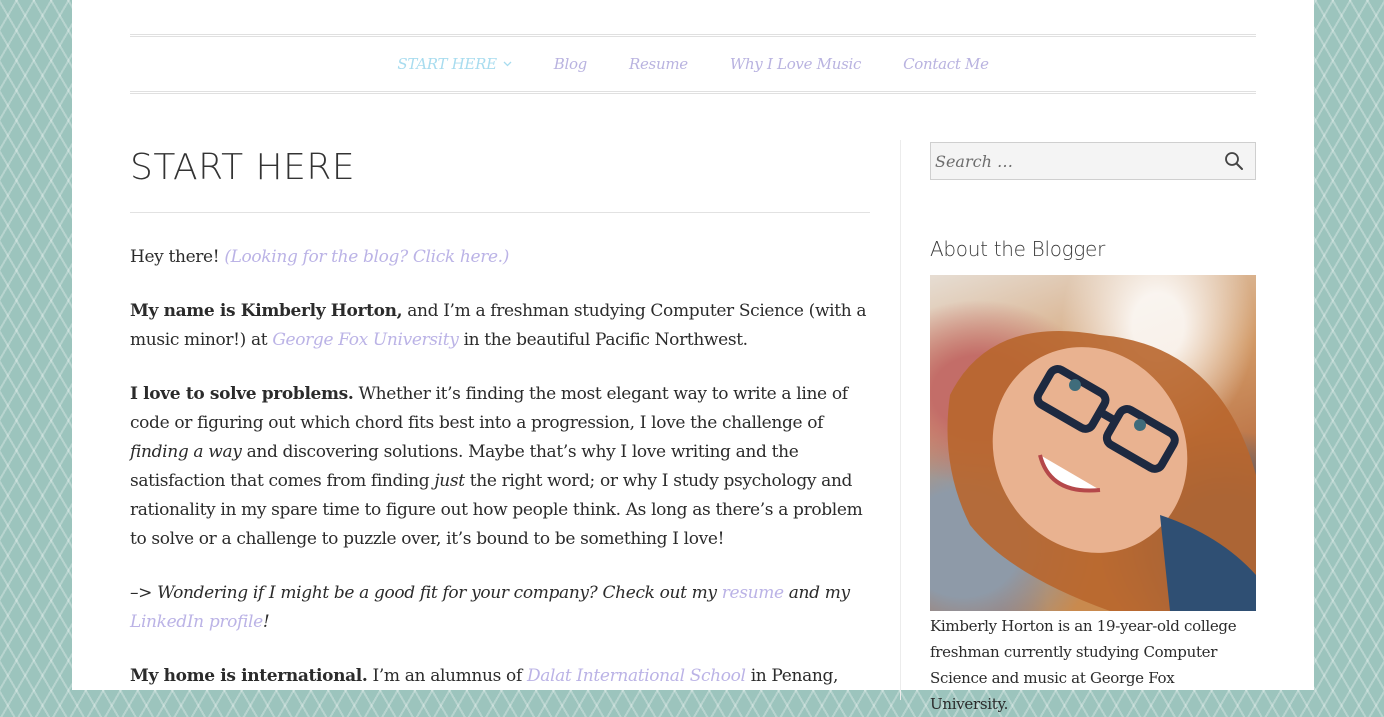 Image resolution: width=1384 pixels, height=717 pixels. What do you see at coordinates (1017, 249) in the screenshot?
I see `widget-title: About the Blogger` at bounding box center [1017, 249].